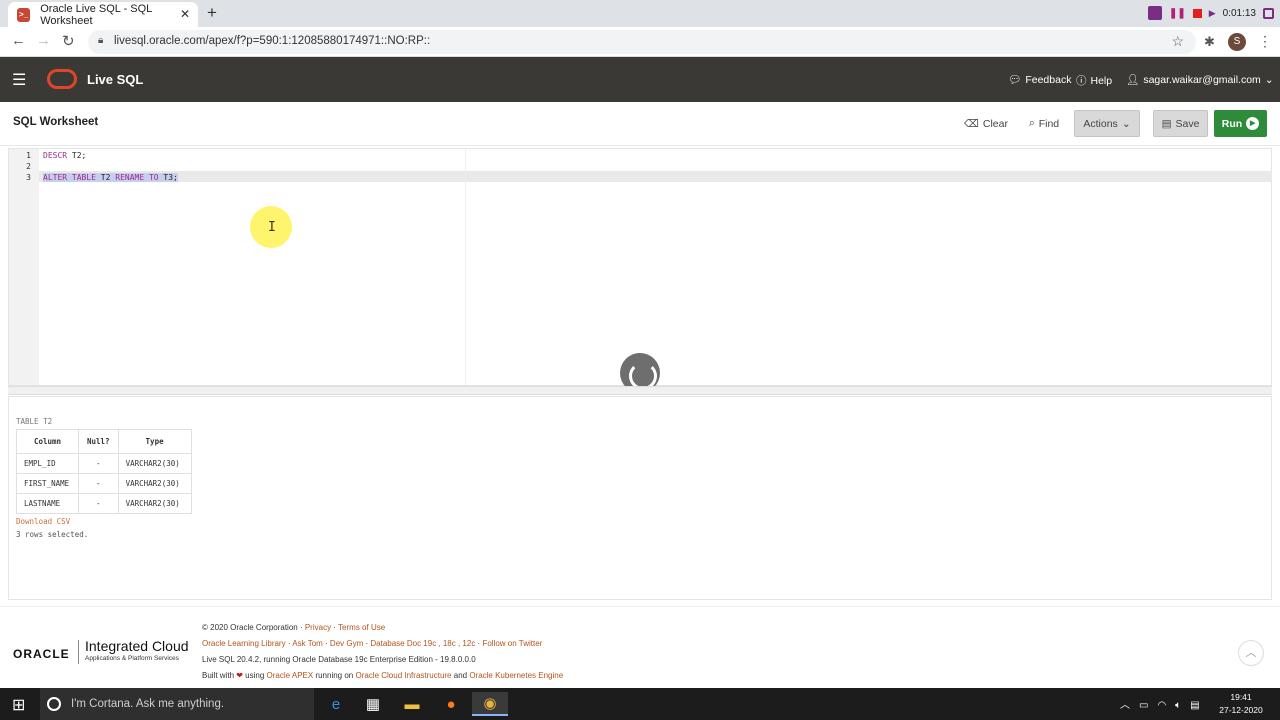 This screenshot has width=1280, height=720. I want to click on save-icon: ▤, so click(1166, 123).